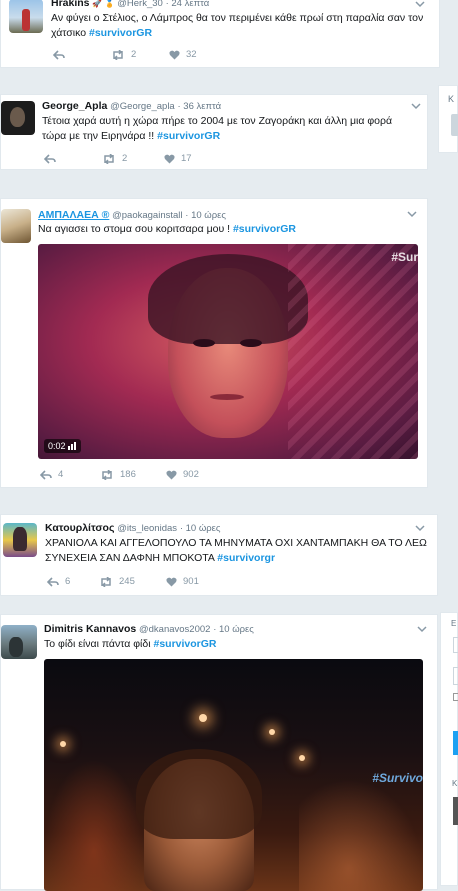 The height and width of the screenshot is (891, 458). I want to click on volume-icon, so click(71, 446).